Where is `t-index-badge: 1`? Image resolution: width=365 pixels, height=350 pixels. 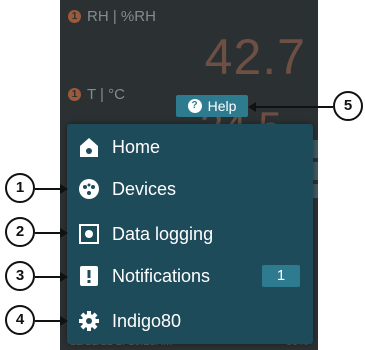
t-index-badge: 1 is located at coordinates (74, 94).